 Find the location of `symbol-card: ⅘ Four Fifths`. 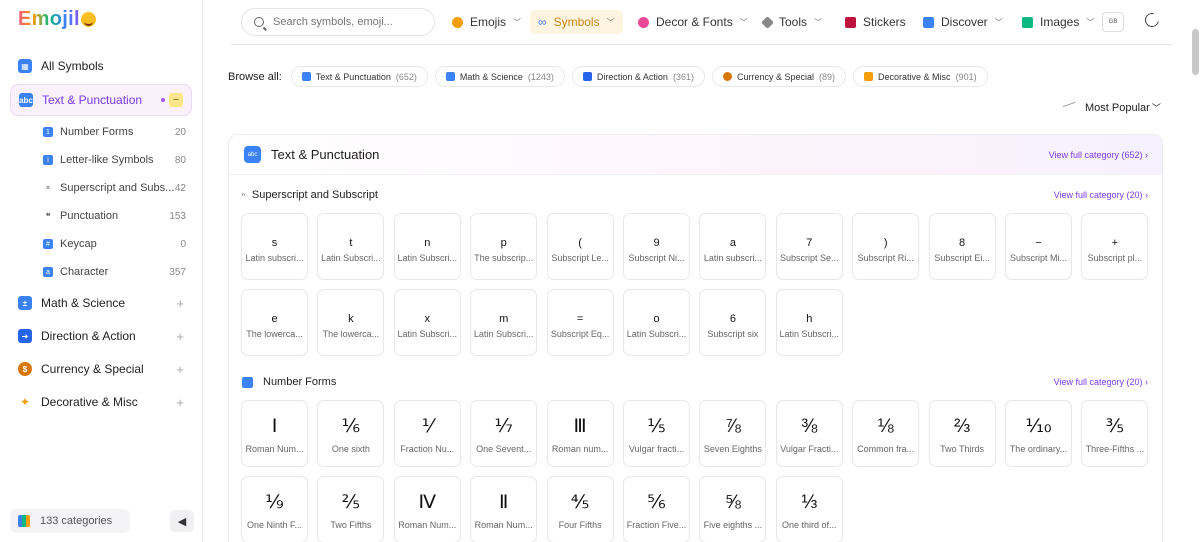

symbol-card: ⅘ Four Fifths is located at coordinates (580, 509).